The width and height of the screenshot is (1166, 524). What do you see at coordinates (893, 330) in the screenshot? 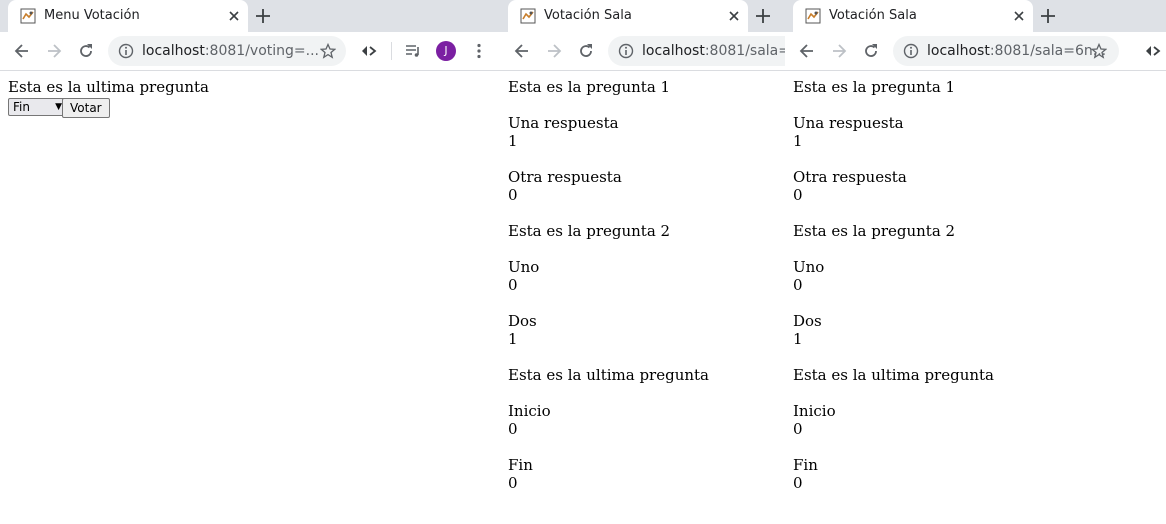
I see `answer-result: Dos 1` at bounding box center [893, 330].